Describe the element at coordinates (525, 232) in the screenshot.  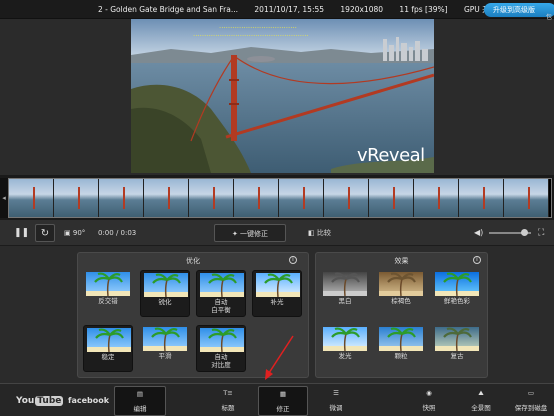
I see `volume-slider-knob` at that location.